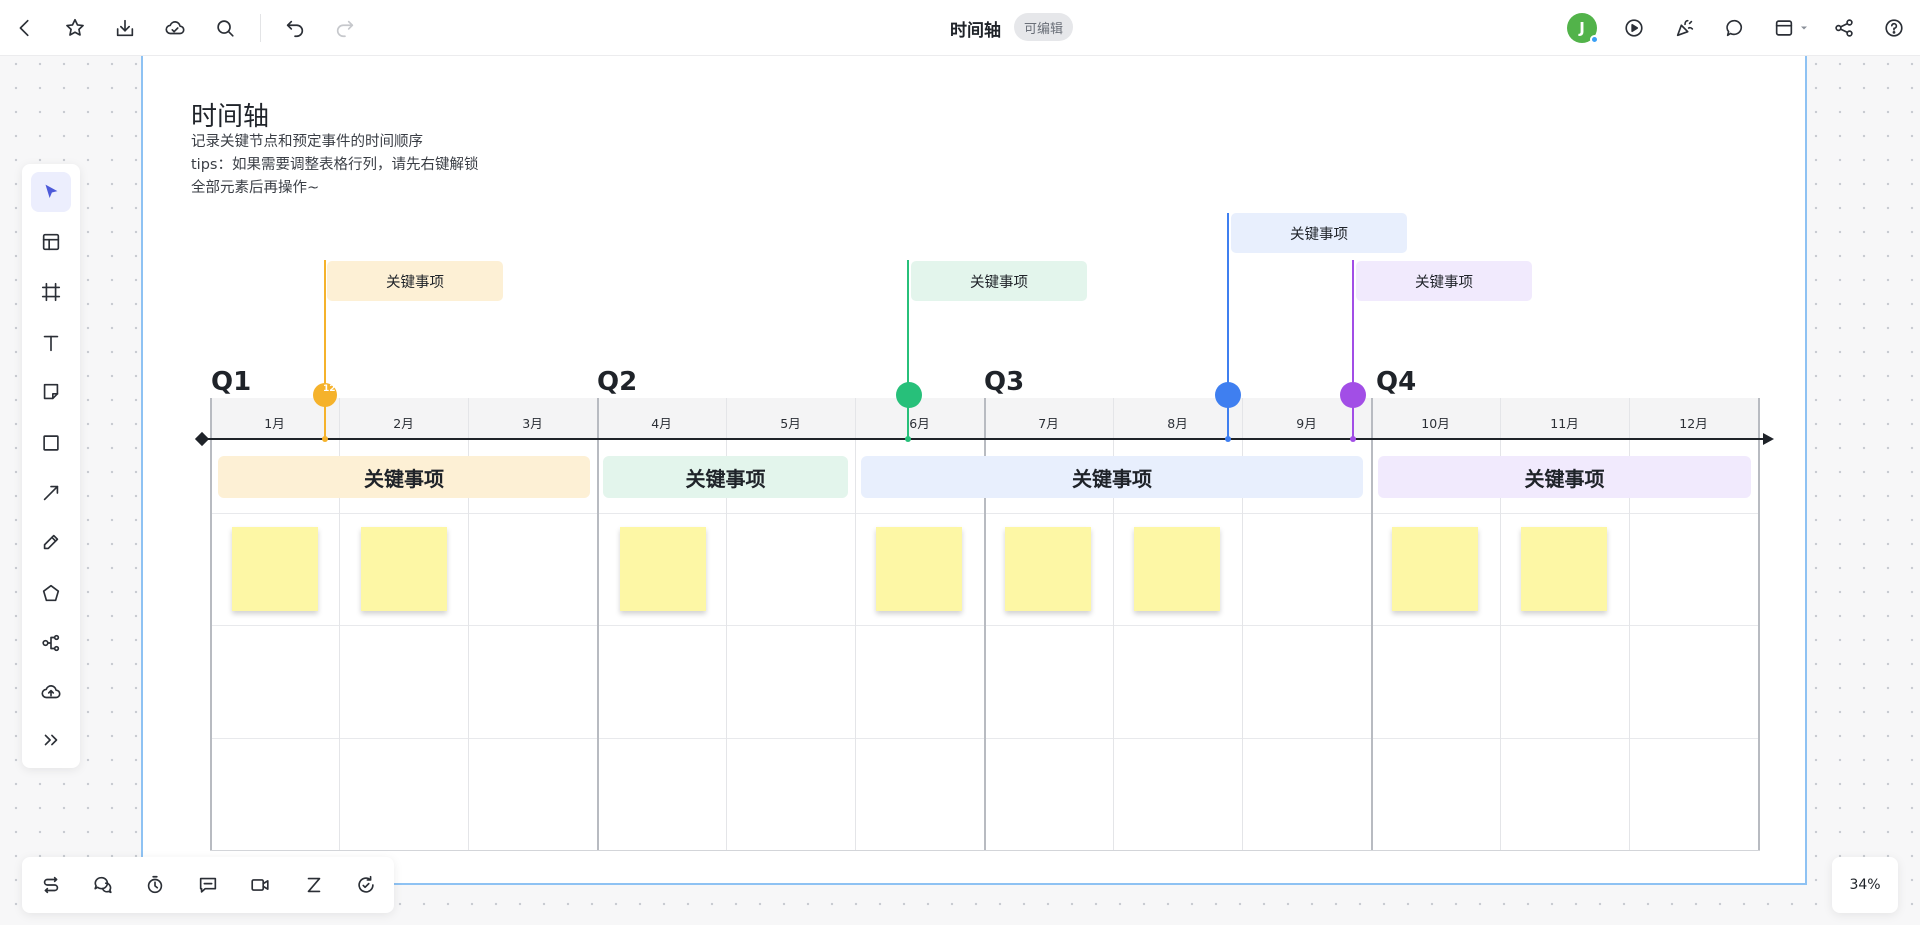  I want to click on text-icon, so click(51, 343).